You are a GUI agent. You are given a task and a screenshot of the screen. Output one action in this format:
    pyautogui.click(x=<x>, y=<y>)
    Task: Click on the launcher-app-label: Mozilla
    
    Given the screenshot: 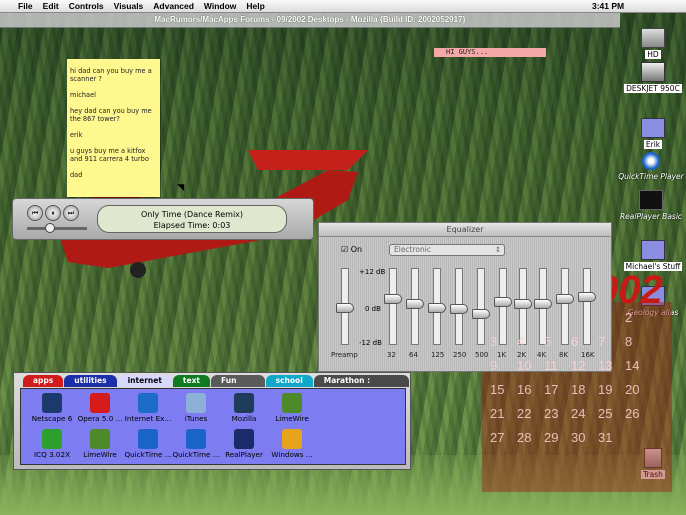 What is the action you would take?
    pyautogui.click(x=244, y=418)
    